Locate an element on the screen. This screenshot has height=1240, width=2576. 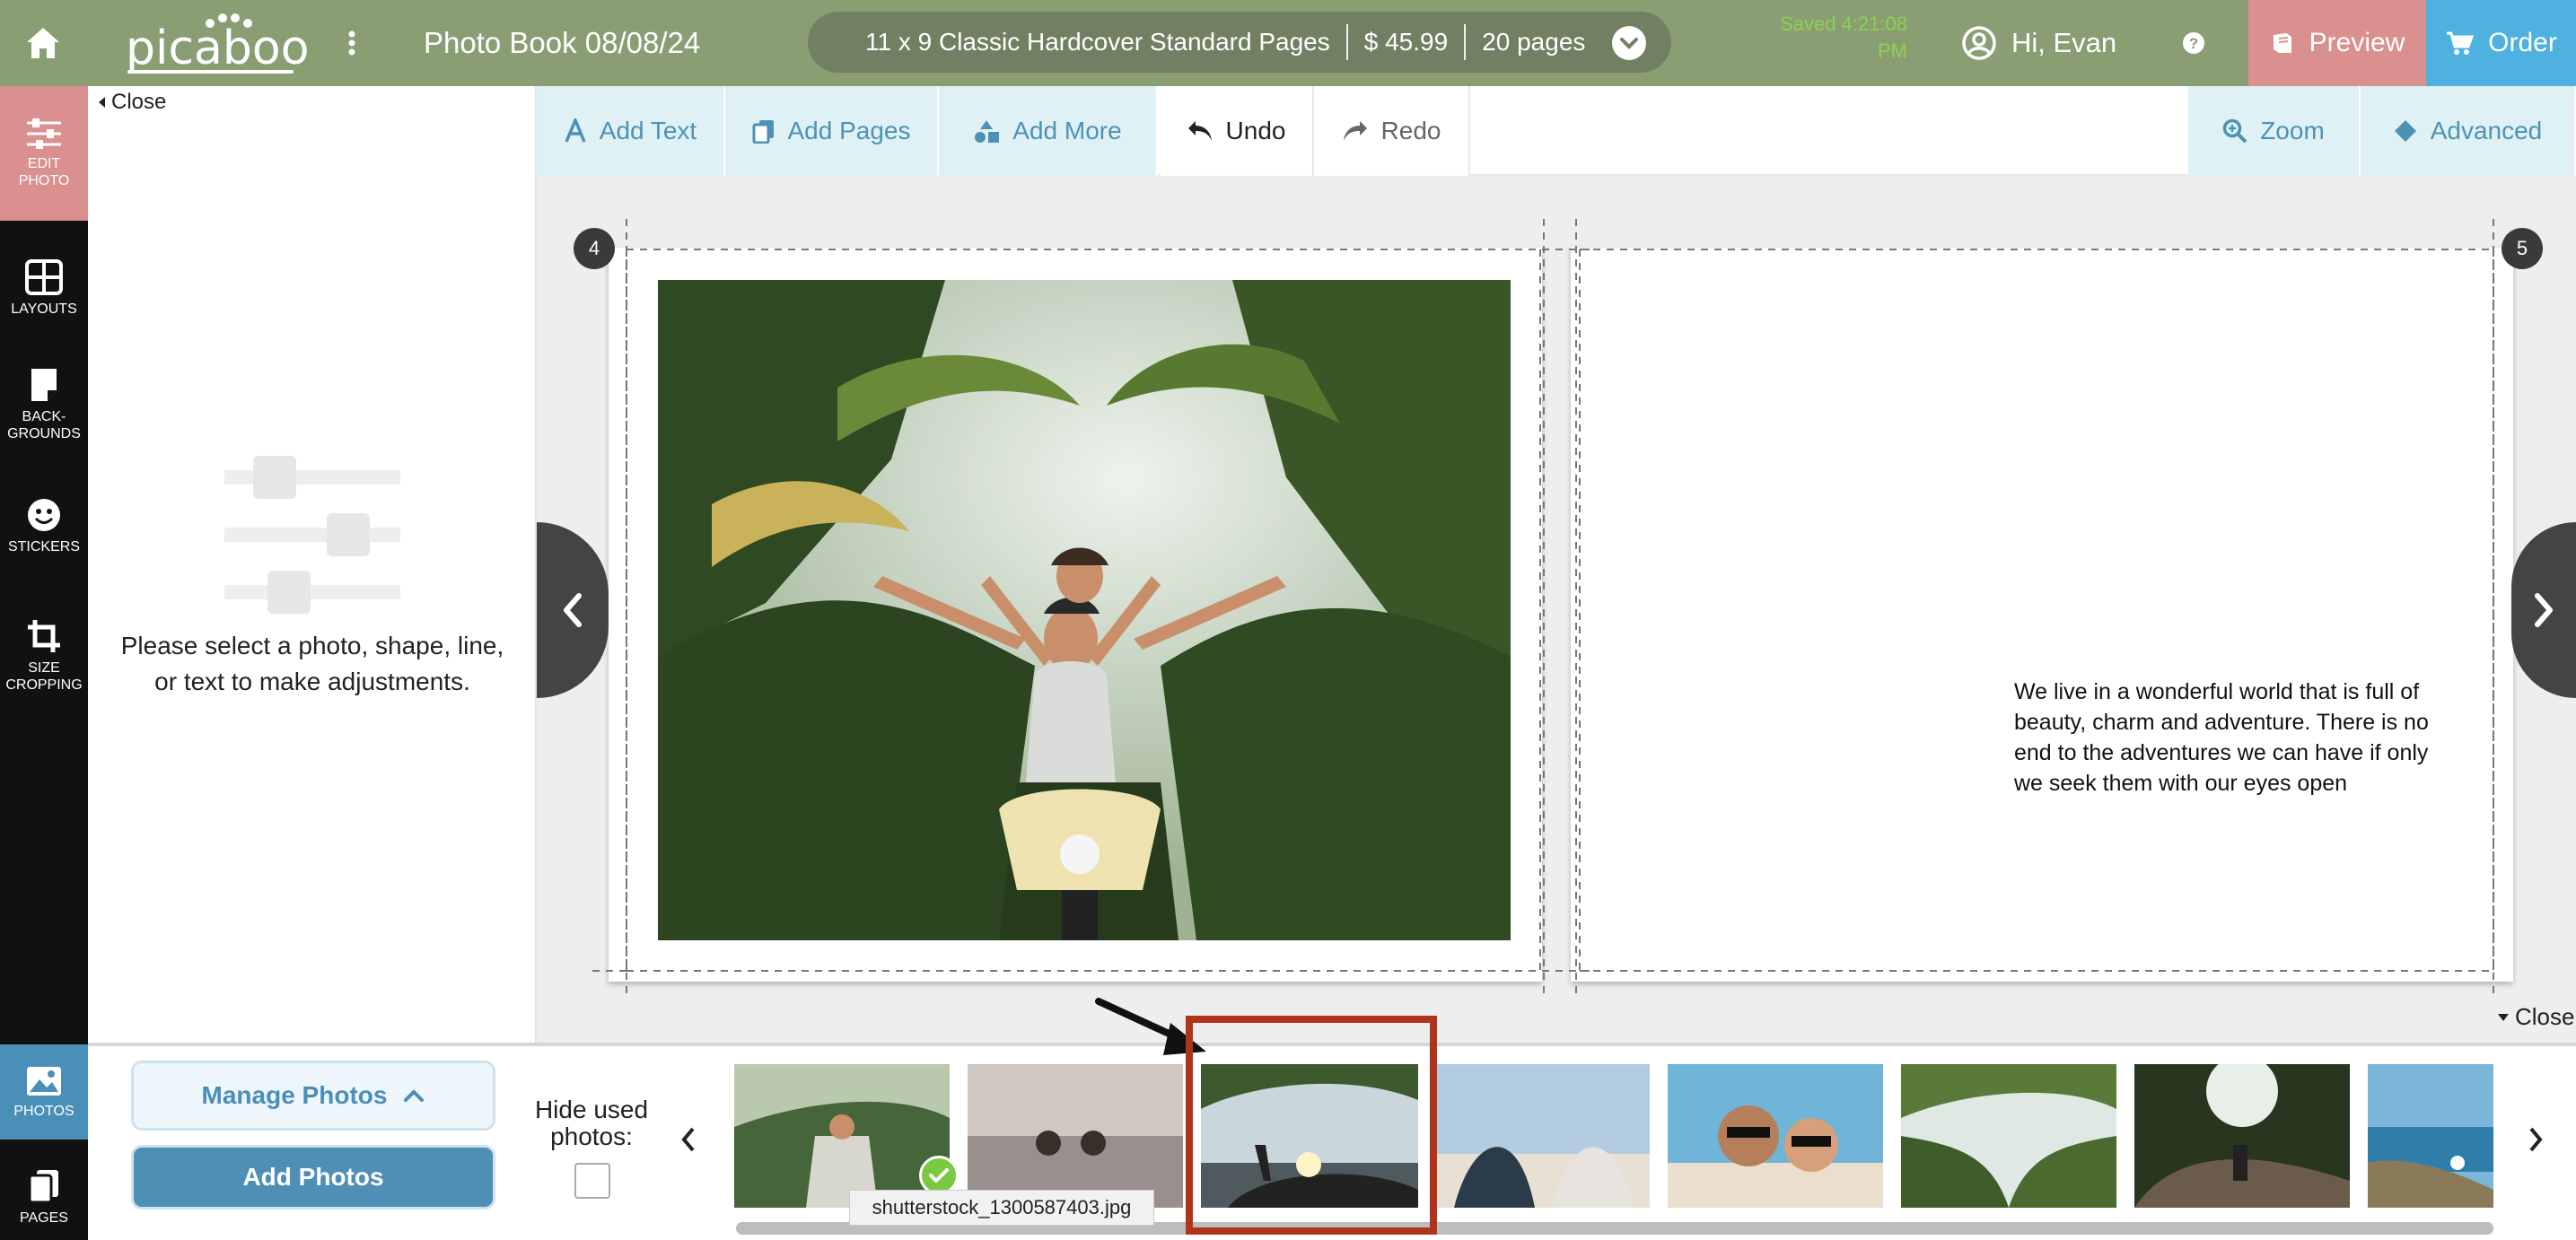
undo-icon is located at coordinates (1199, 131).